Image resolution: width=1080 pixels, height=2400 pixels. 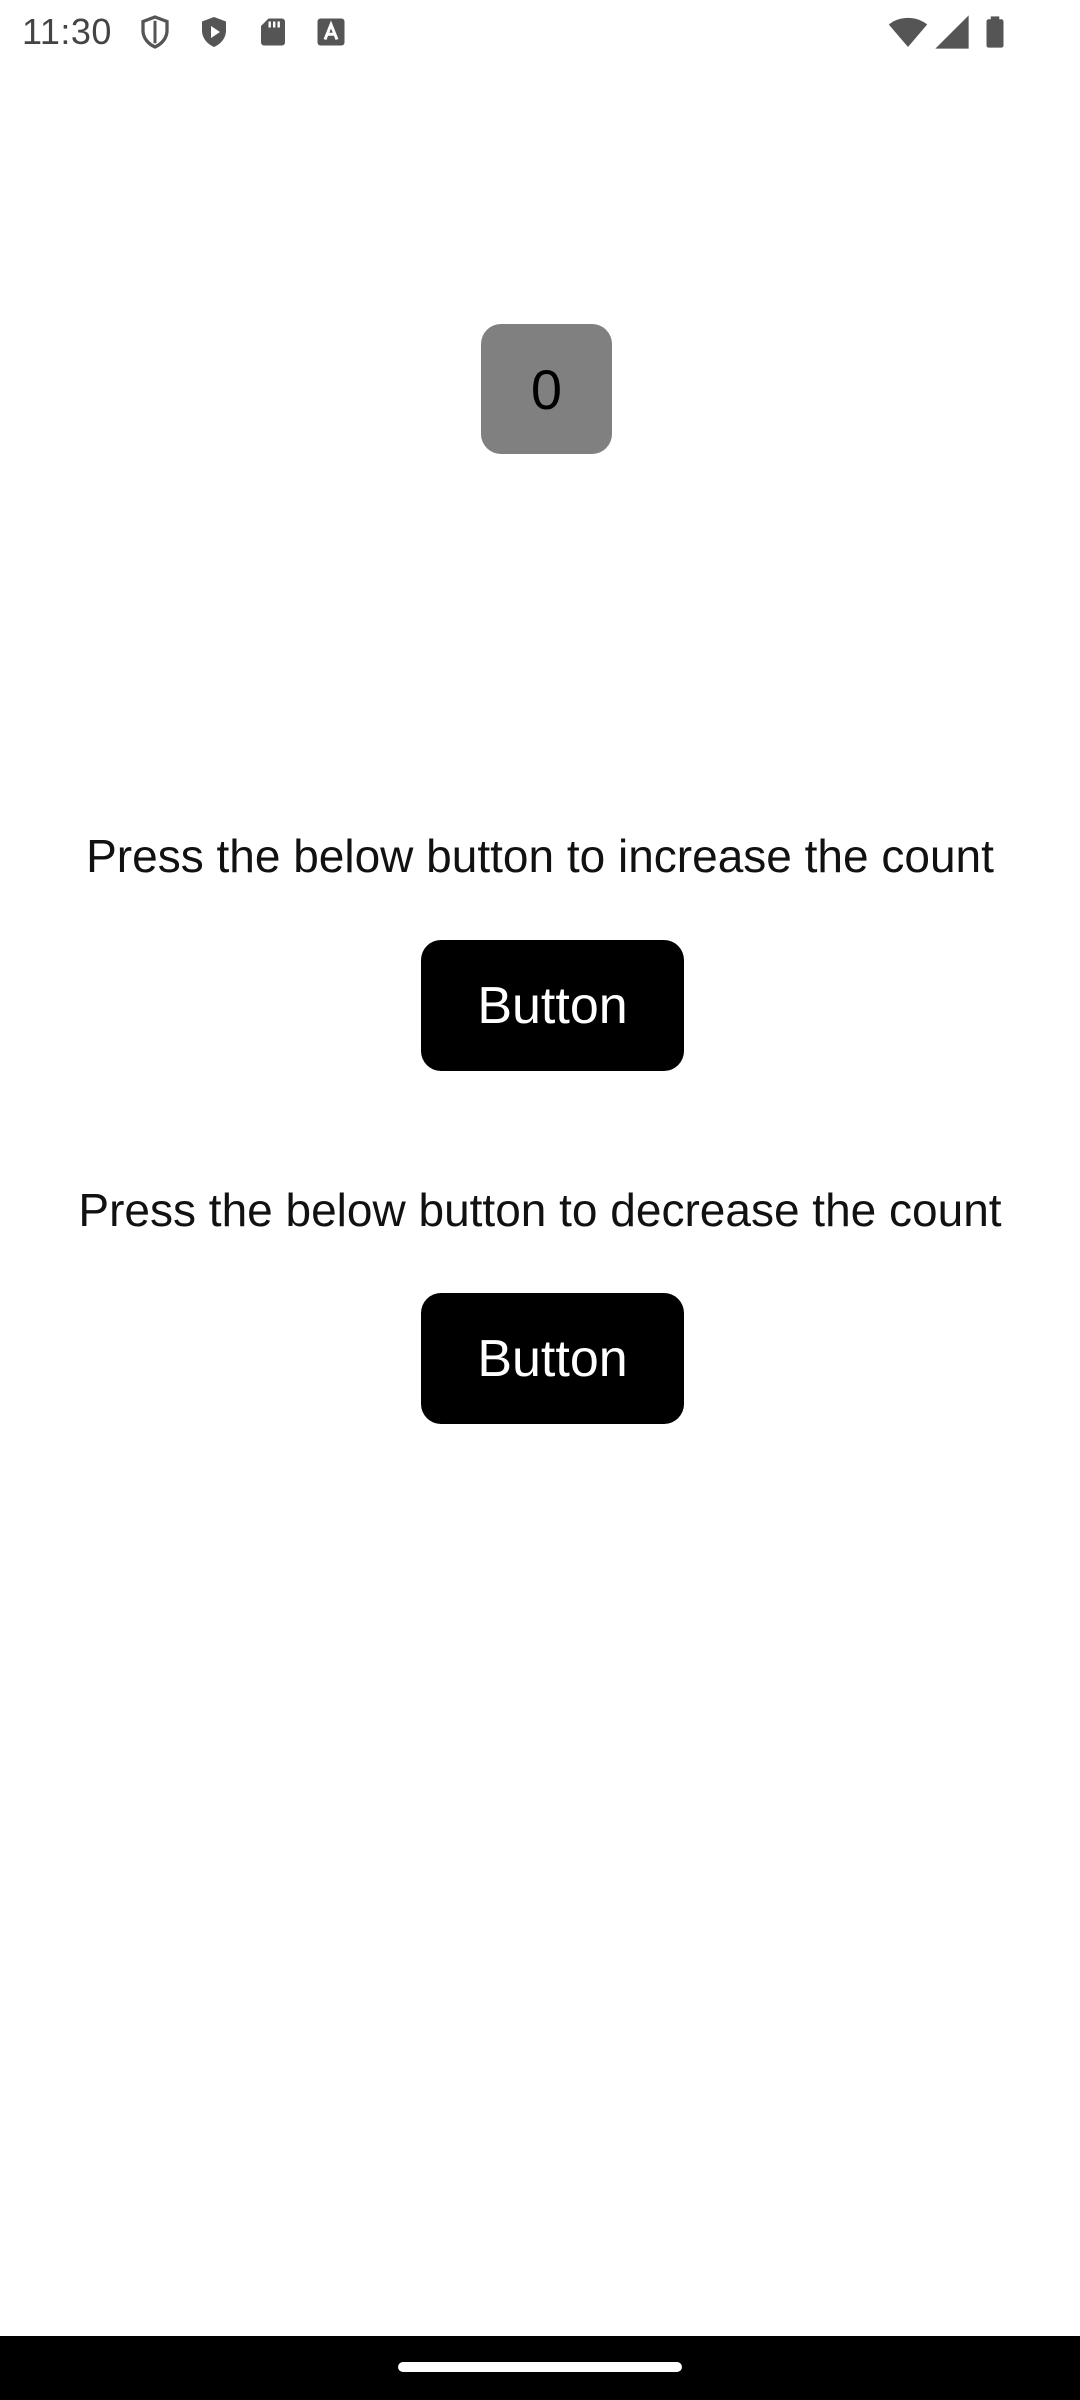 What do you see at coordinates (546, 389) in the screenshot?
I see `count-display: 0` at bounding box center [546, 389].